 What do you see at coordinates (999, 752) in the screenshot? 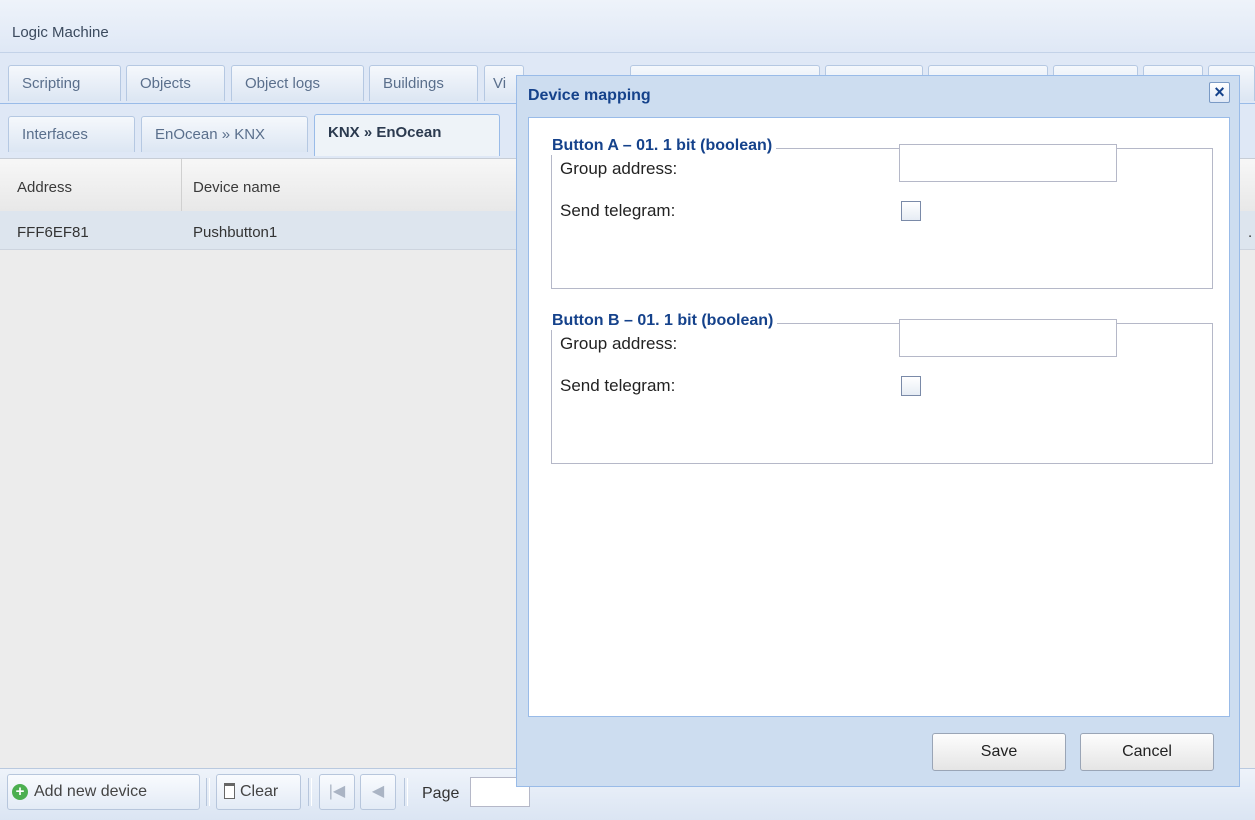
I see `save-button: Save` at bounding box center [999, 752].